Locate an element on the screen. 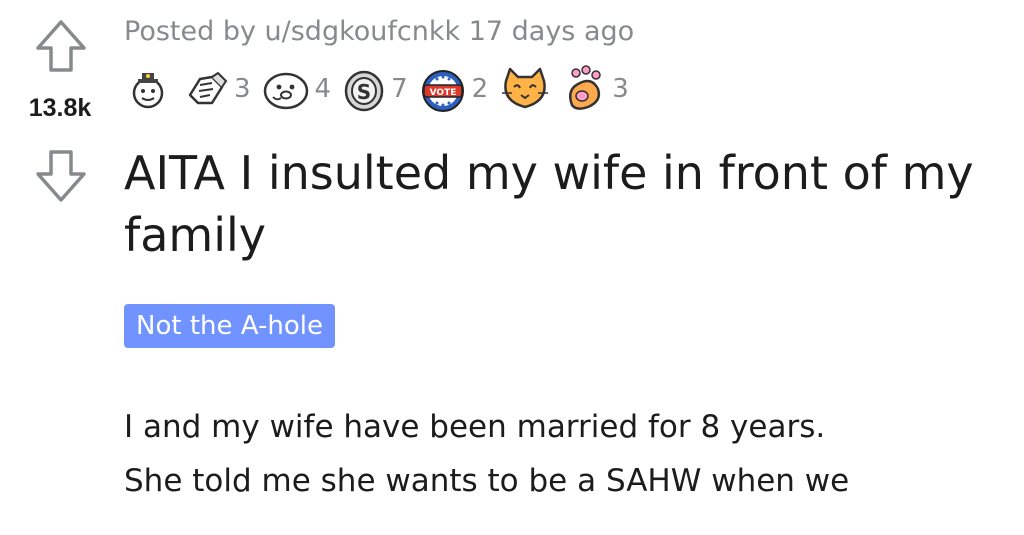 The height and width of the screenshot is (535, 1024). helpful-award-icon is located at coordinates (148, 91).